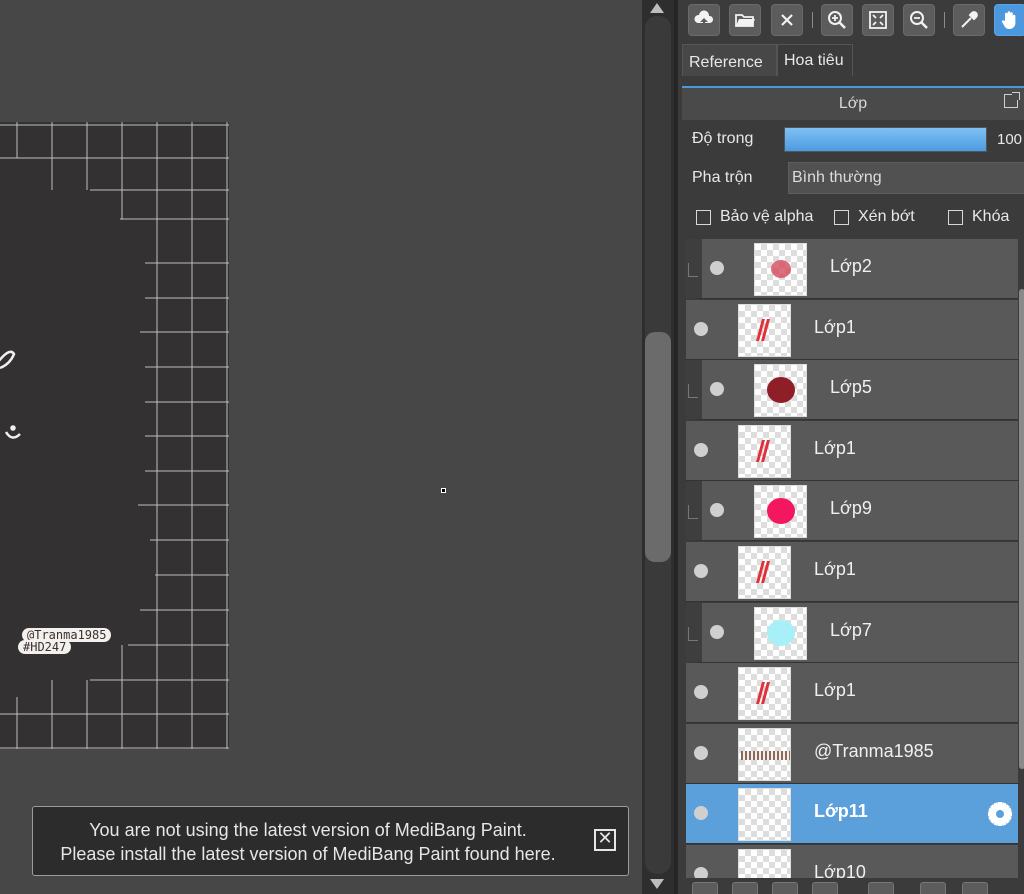 The width and height of the screenshot is (1024, 894). Describe the element at coordinates (881, 888) in the screenshot. I see `new-folder-button` at that location.